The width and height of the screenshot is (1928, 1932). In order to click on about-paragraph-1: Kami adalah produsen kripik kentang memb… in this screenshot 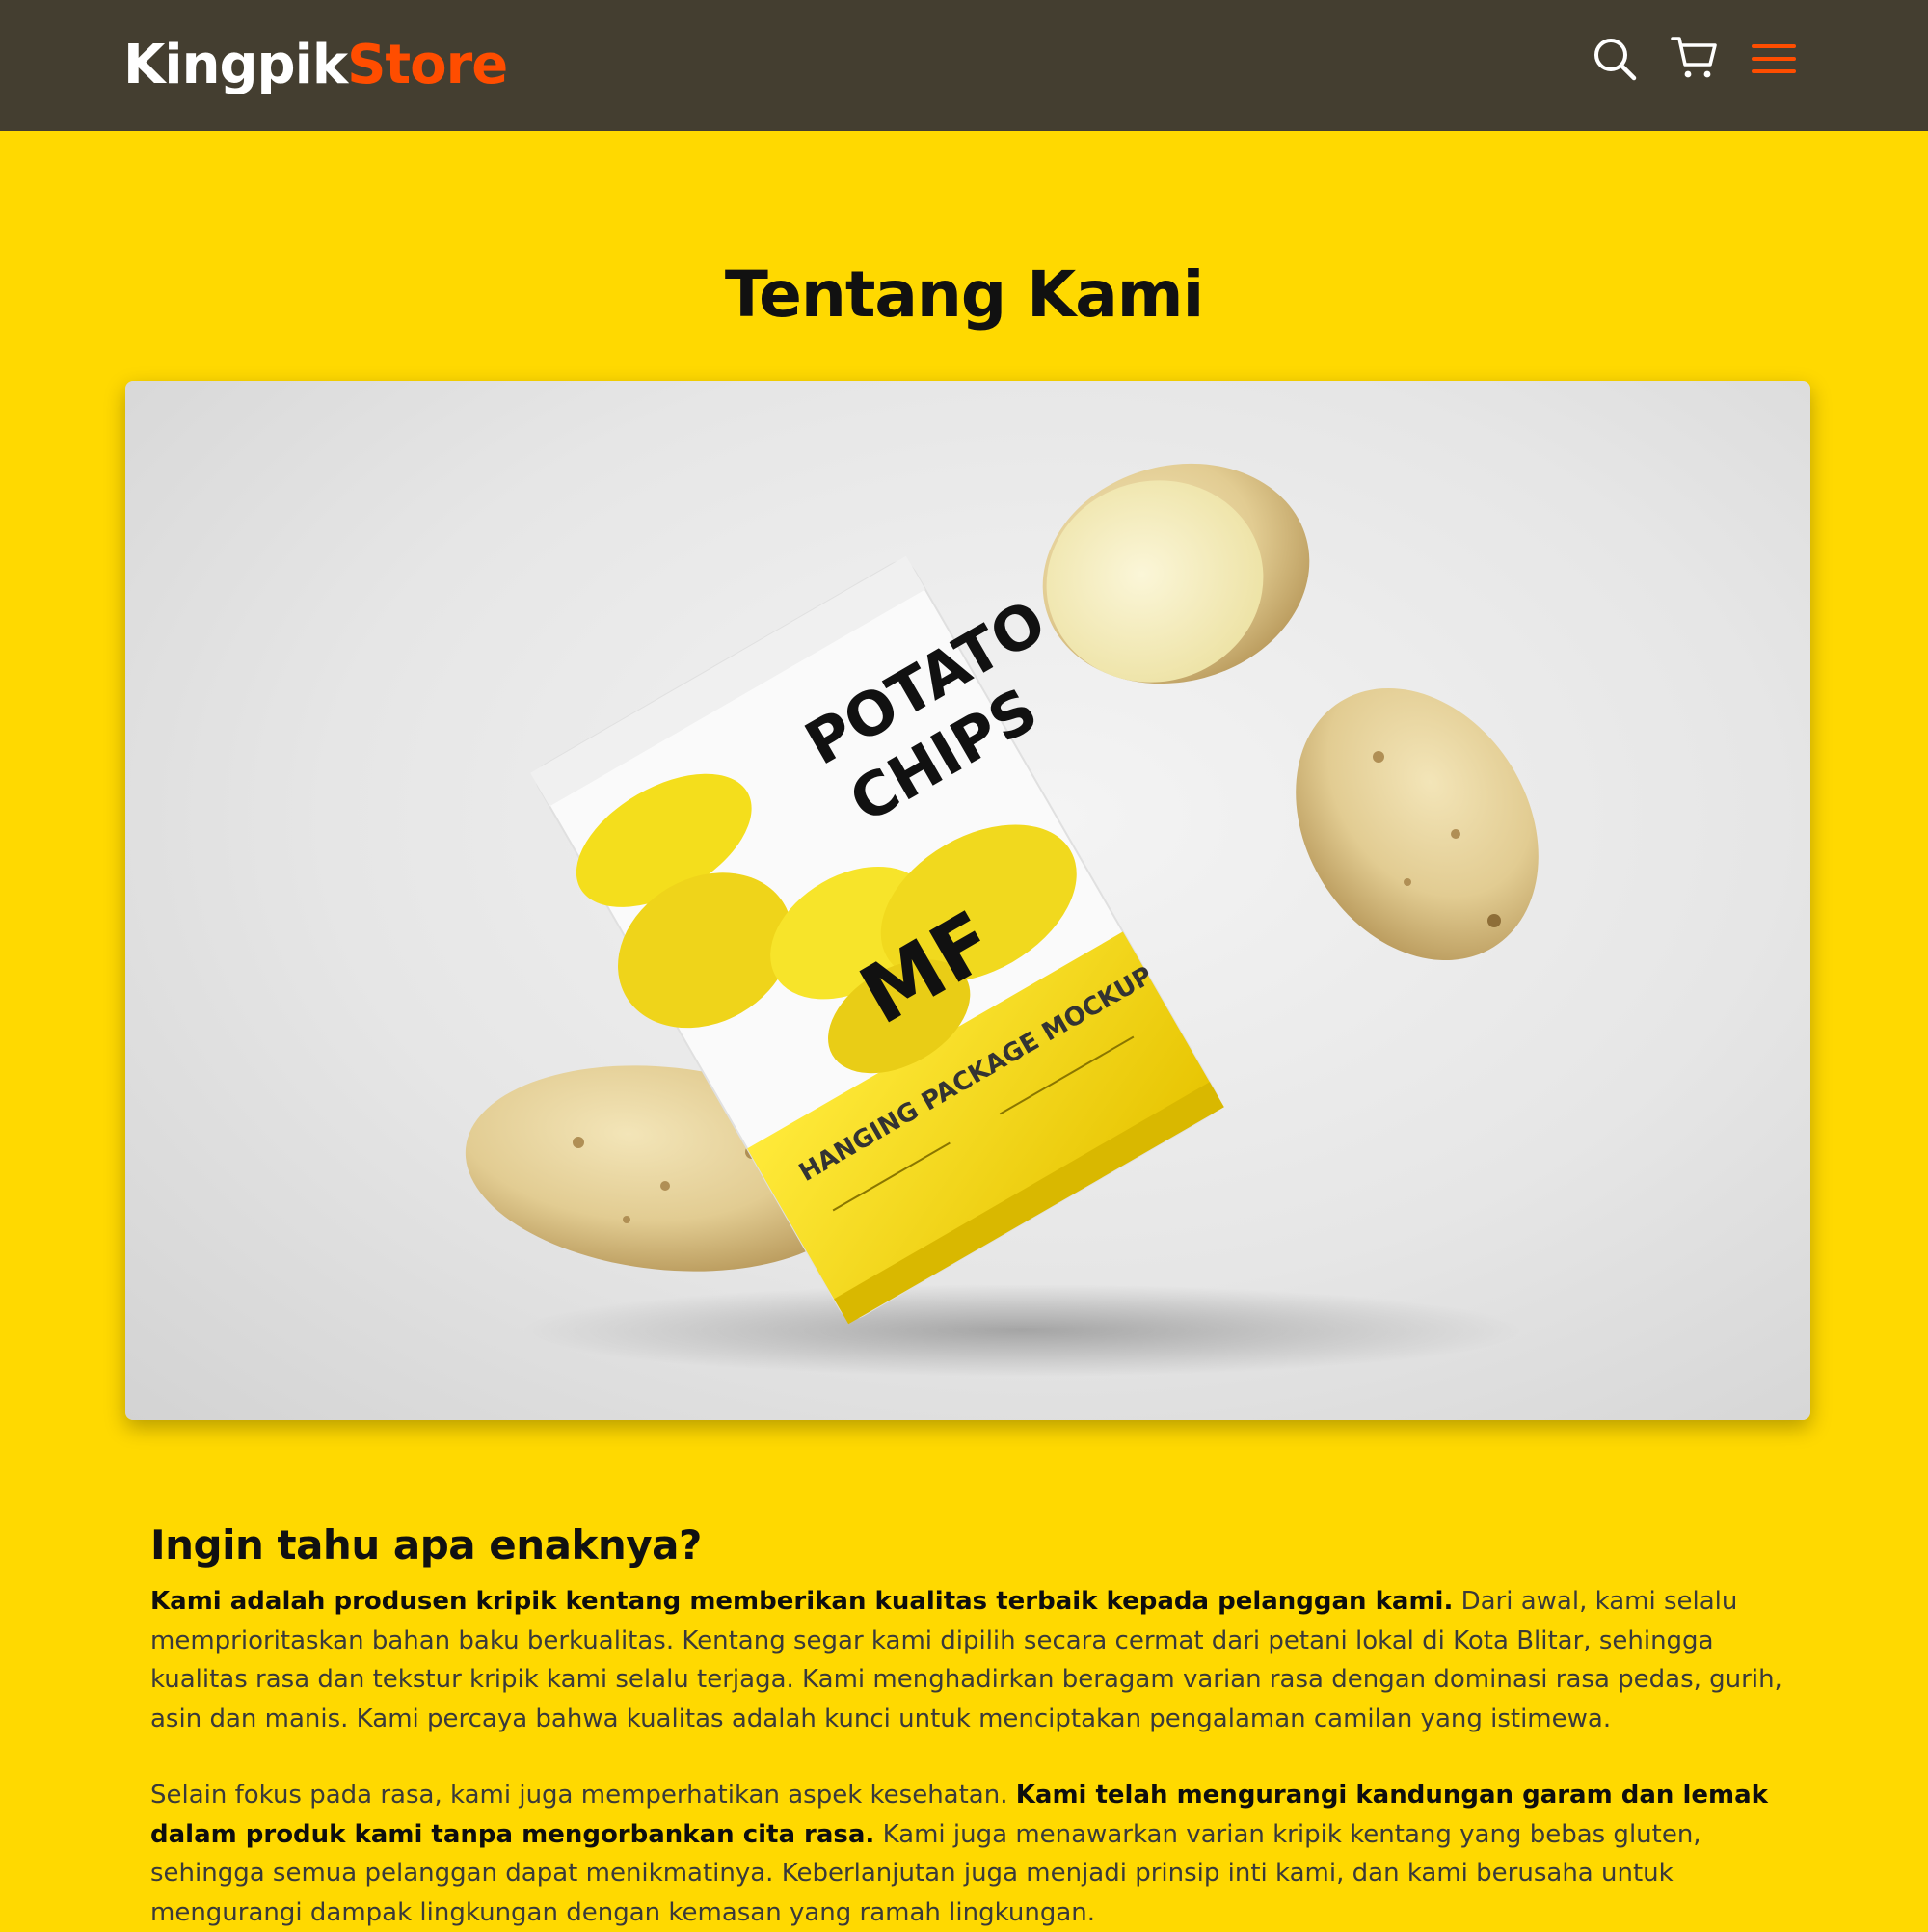, I will do `click(969, 1660)`.